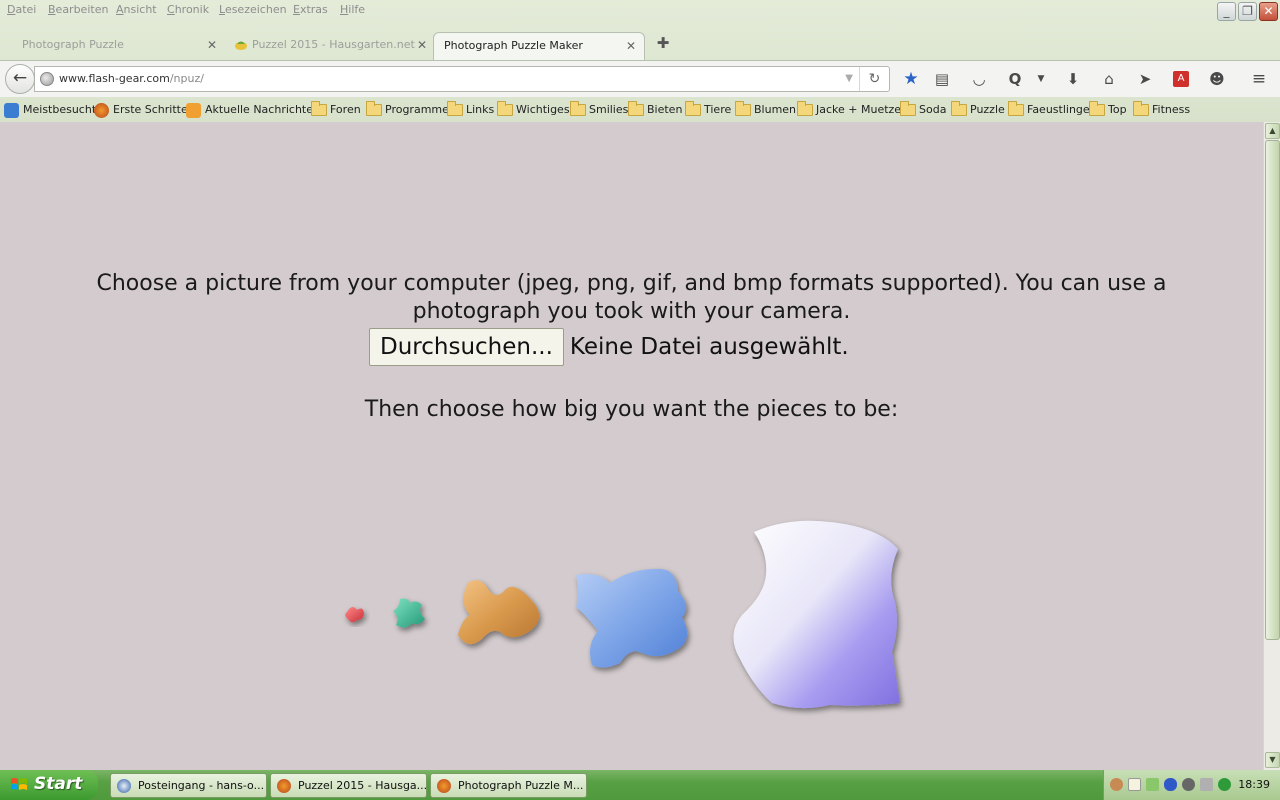  I want to click on bookmark-bieten: Bieten, so click(655, 109).